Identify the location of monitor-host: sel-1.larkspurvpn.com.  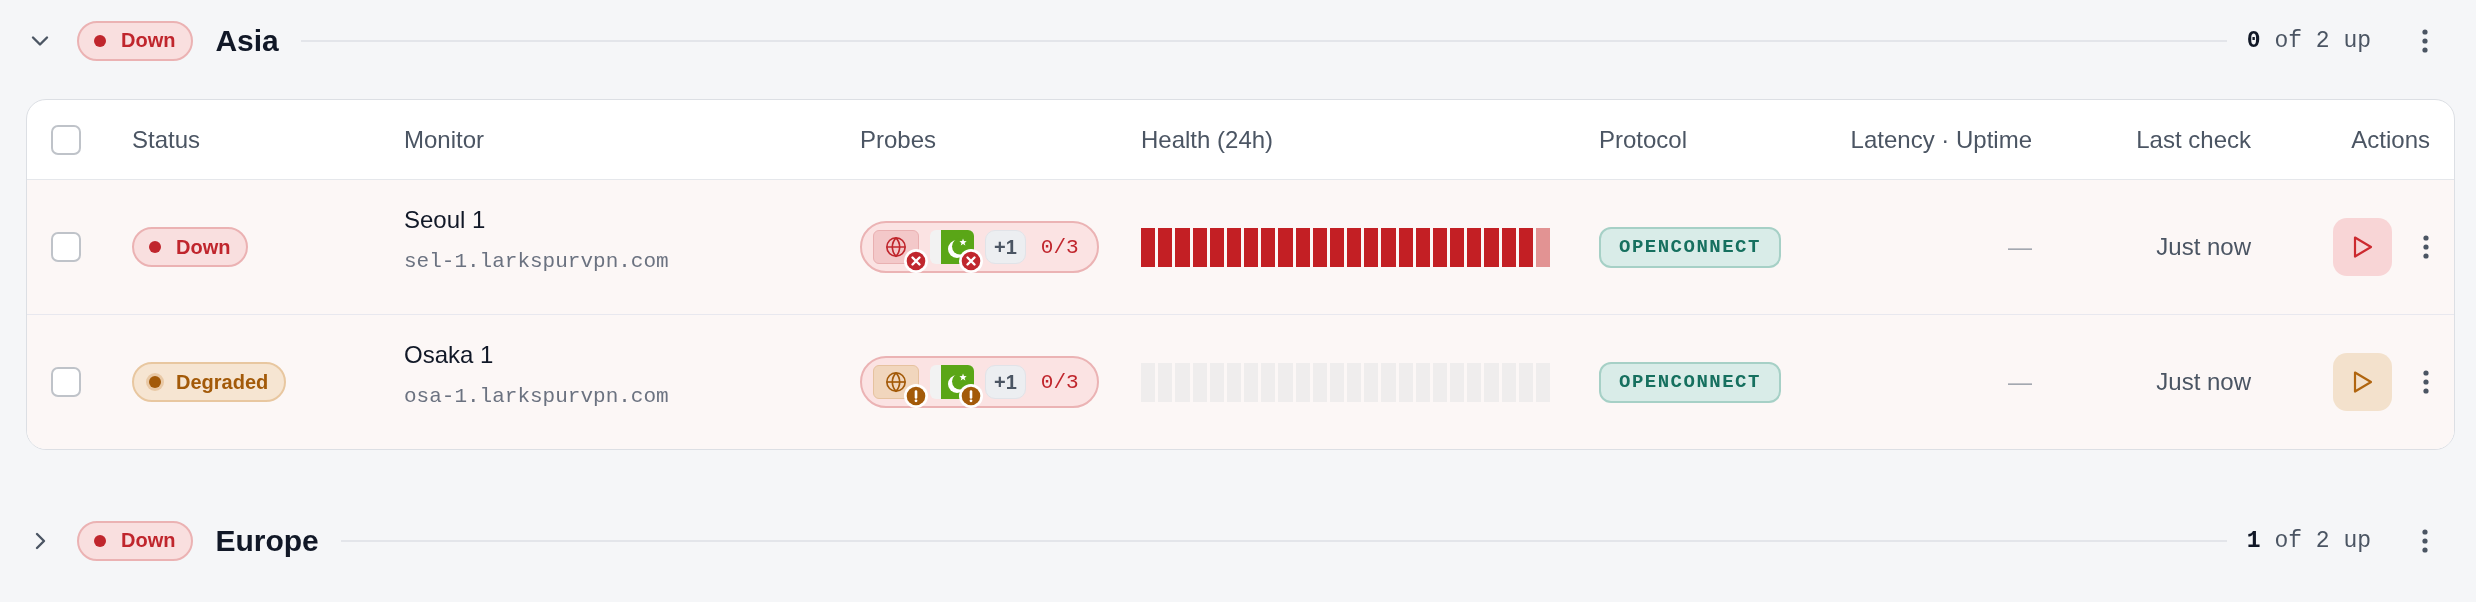
(536, 262).